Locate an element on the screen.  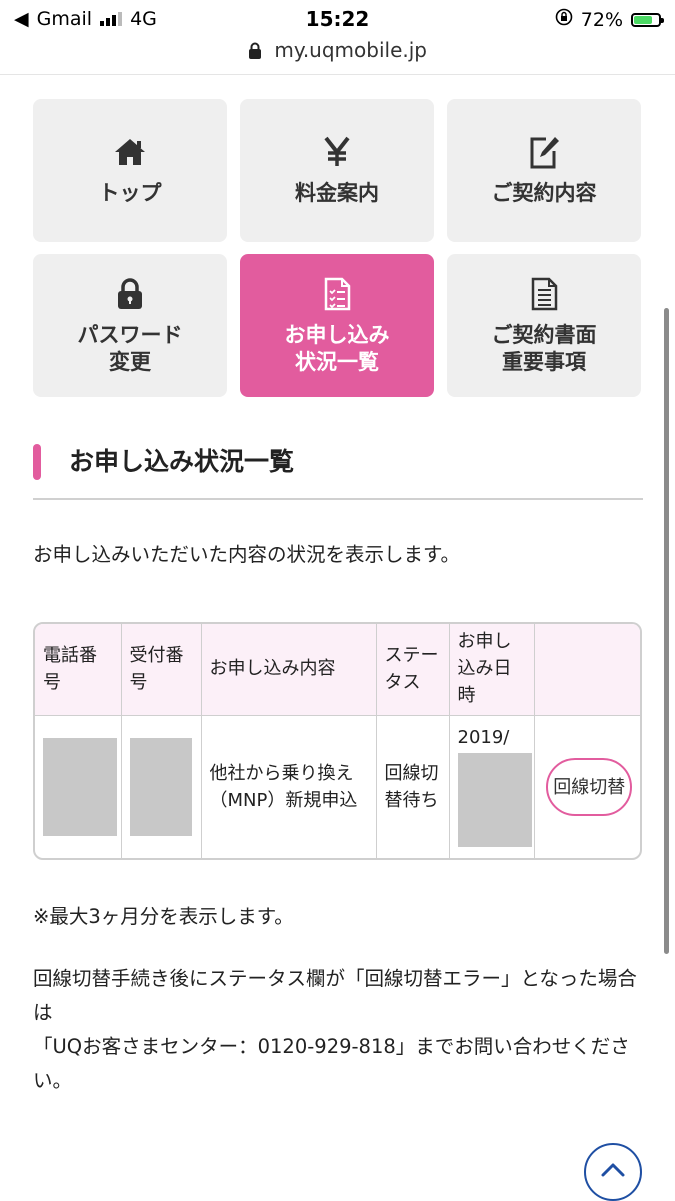
checklist-icon is located at coordinates (337, 294).